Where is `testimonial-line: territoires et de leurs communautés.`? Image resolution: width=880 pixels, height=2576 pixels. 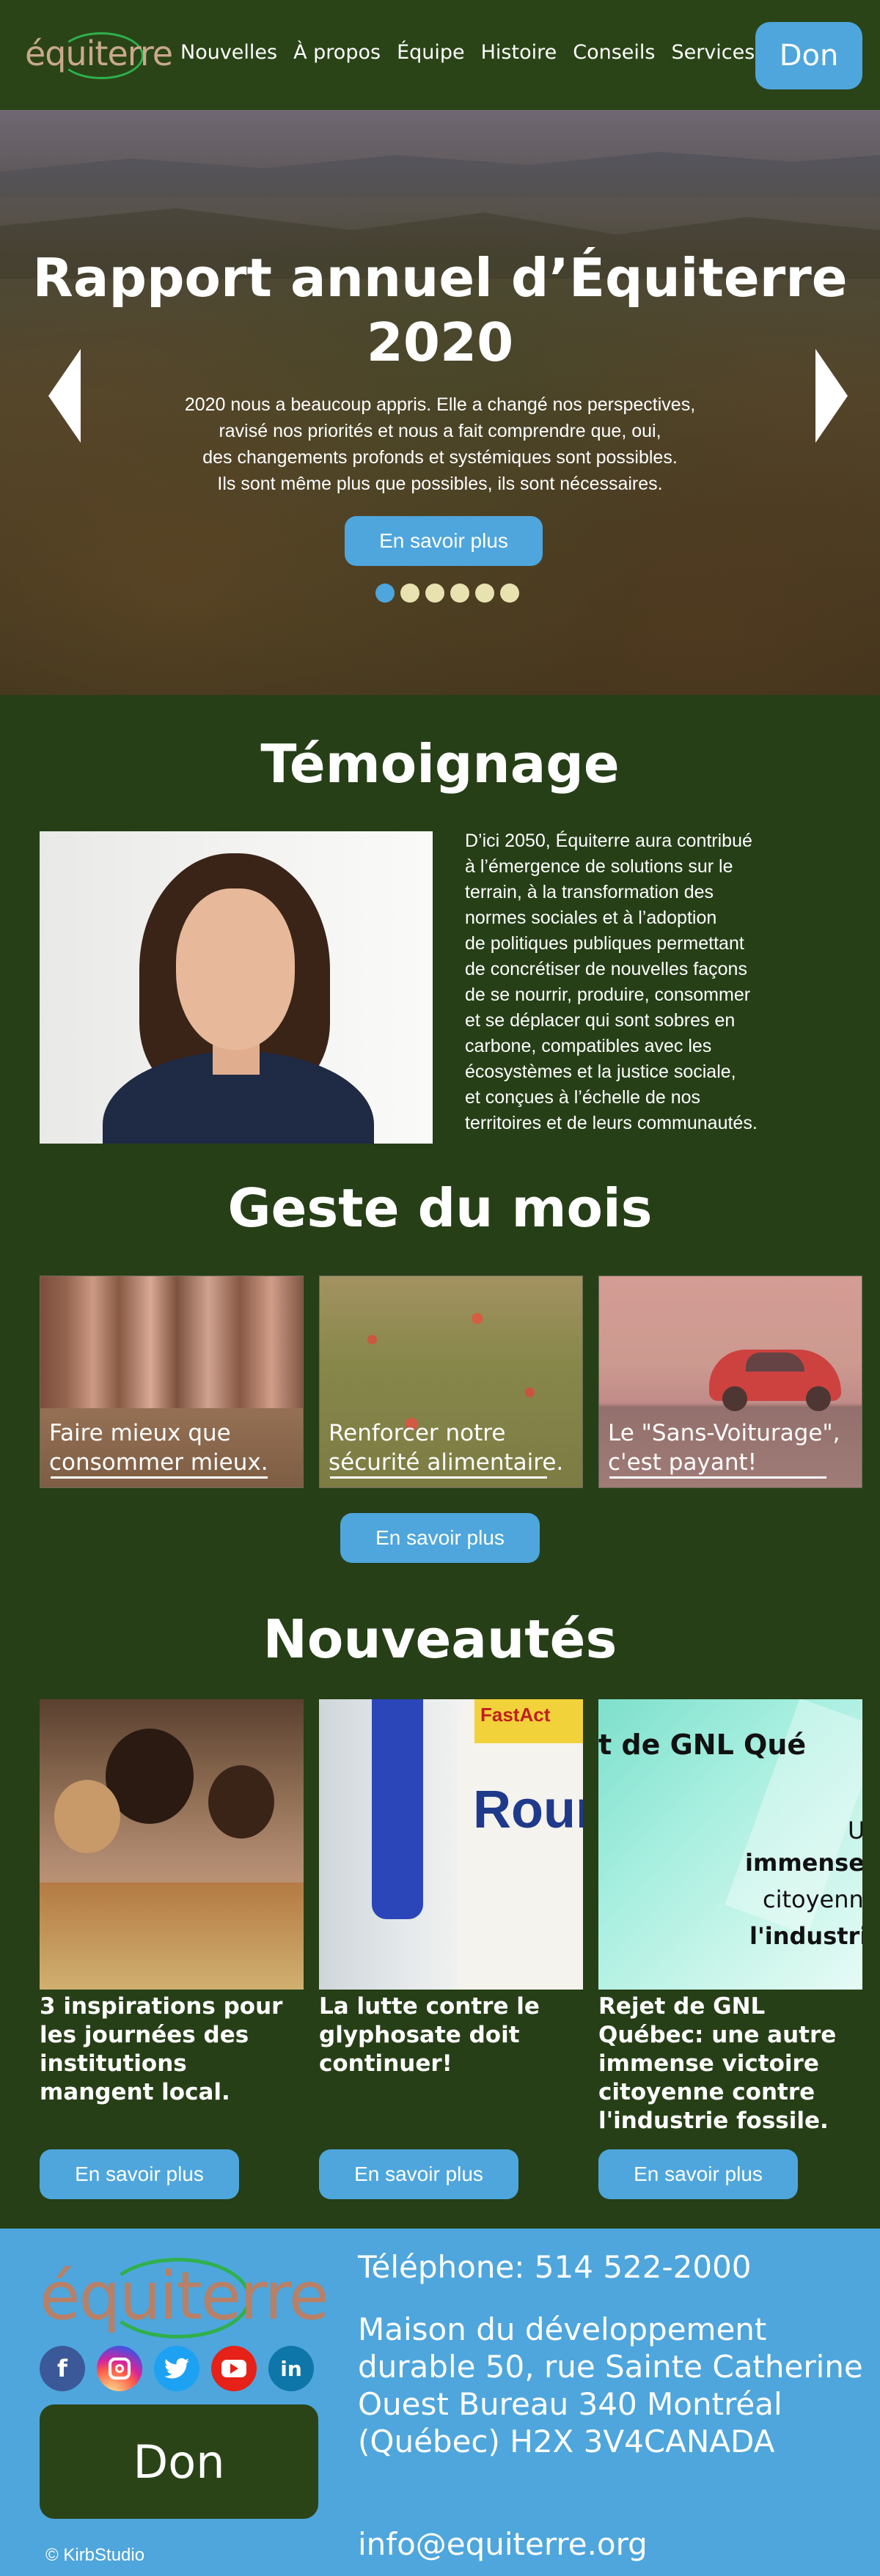
testimonial-line: territoires et de leurs communautés. is located at coordinates (611, 1123).